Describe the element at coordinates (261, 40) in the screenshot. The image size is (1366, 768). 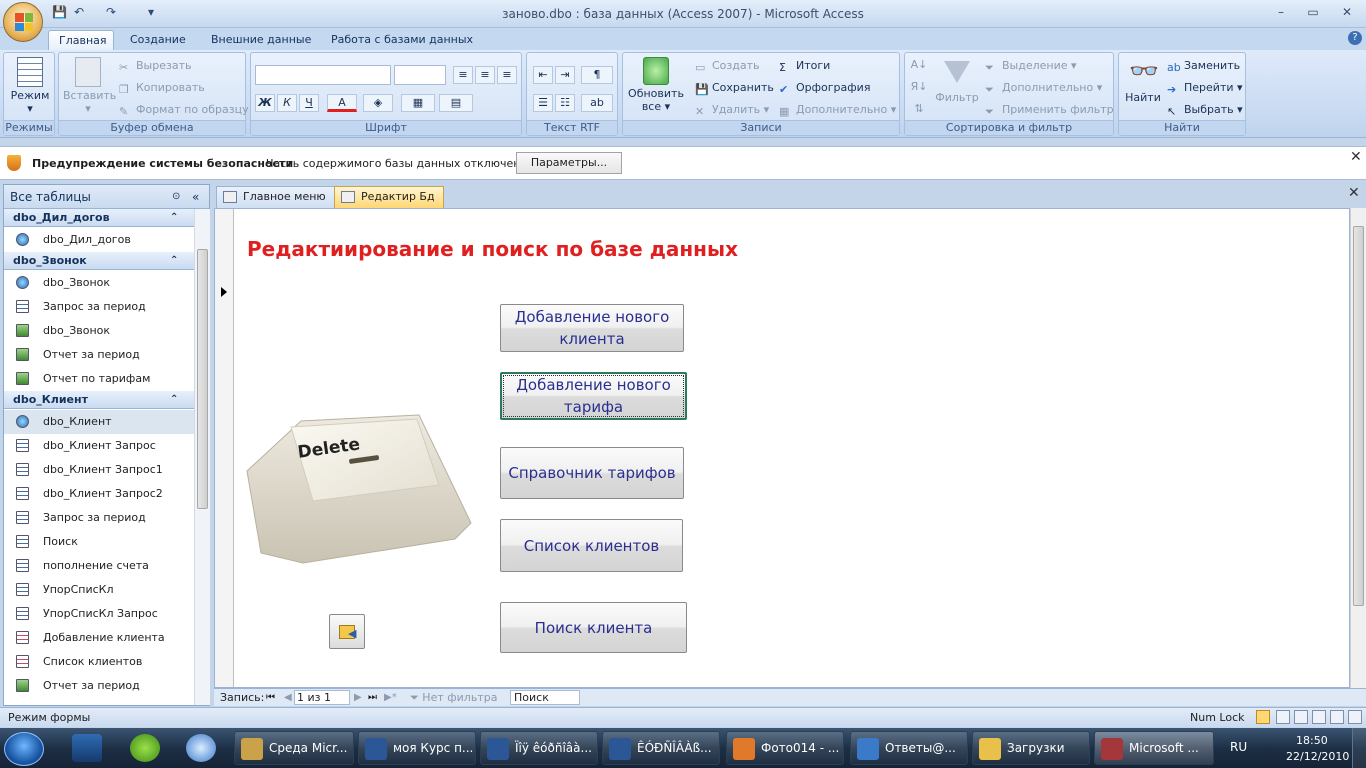
I see `tab-external-data: Внешние данные` at that location.